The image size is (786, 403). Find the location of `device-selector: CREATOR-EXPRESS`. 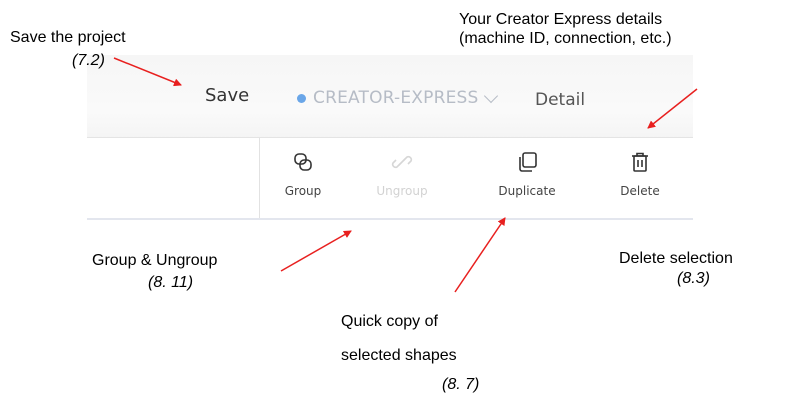

device-selector: CREATOR-EXPRESS is located at coordinates (397, 98).